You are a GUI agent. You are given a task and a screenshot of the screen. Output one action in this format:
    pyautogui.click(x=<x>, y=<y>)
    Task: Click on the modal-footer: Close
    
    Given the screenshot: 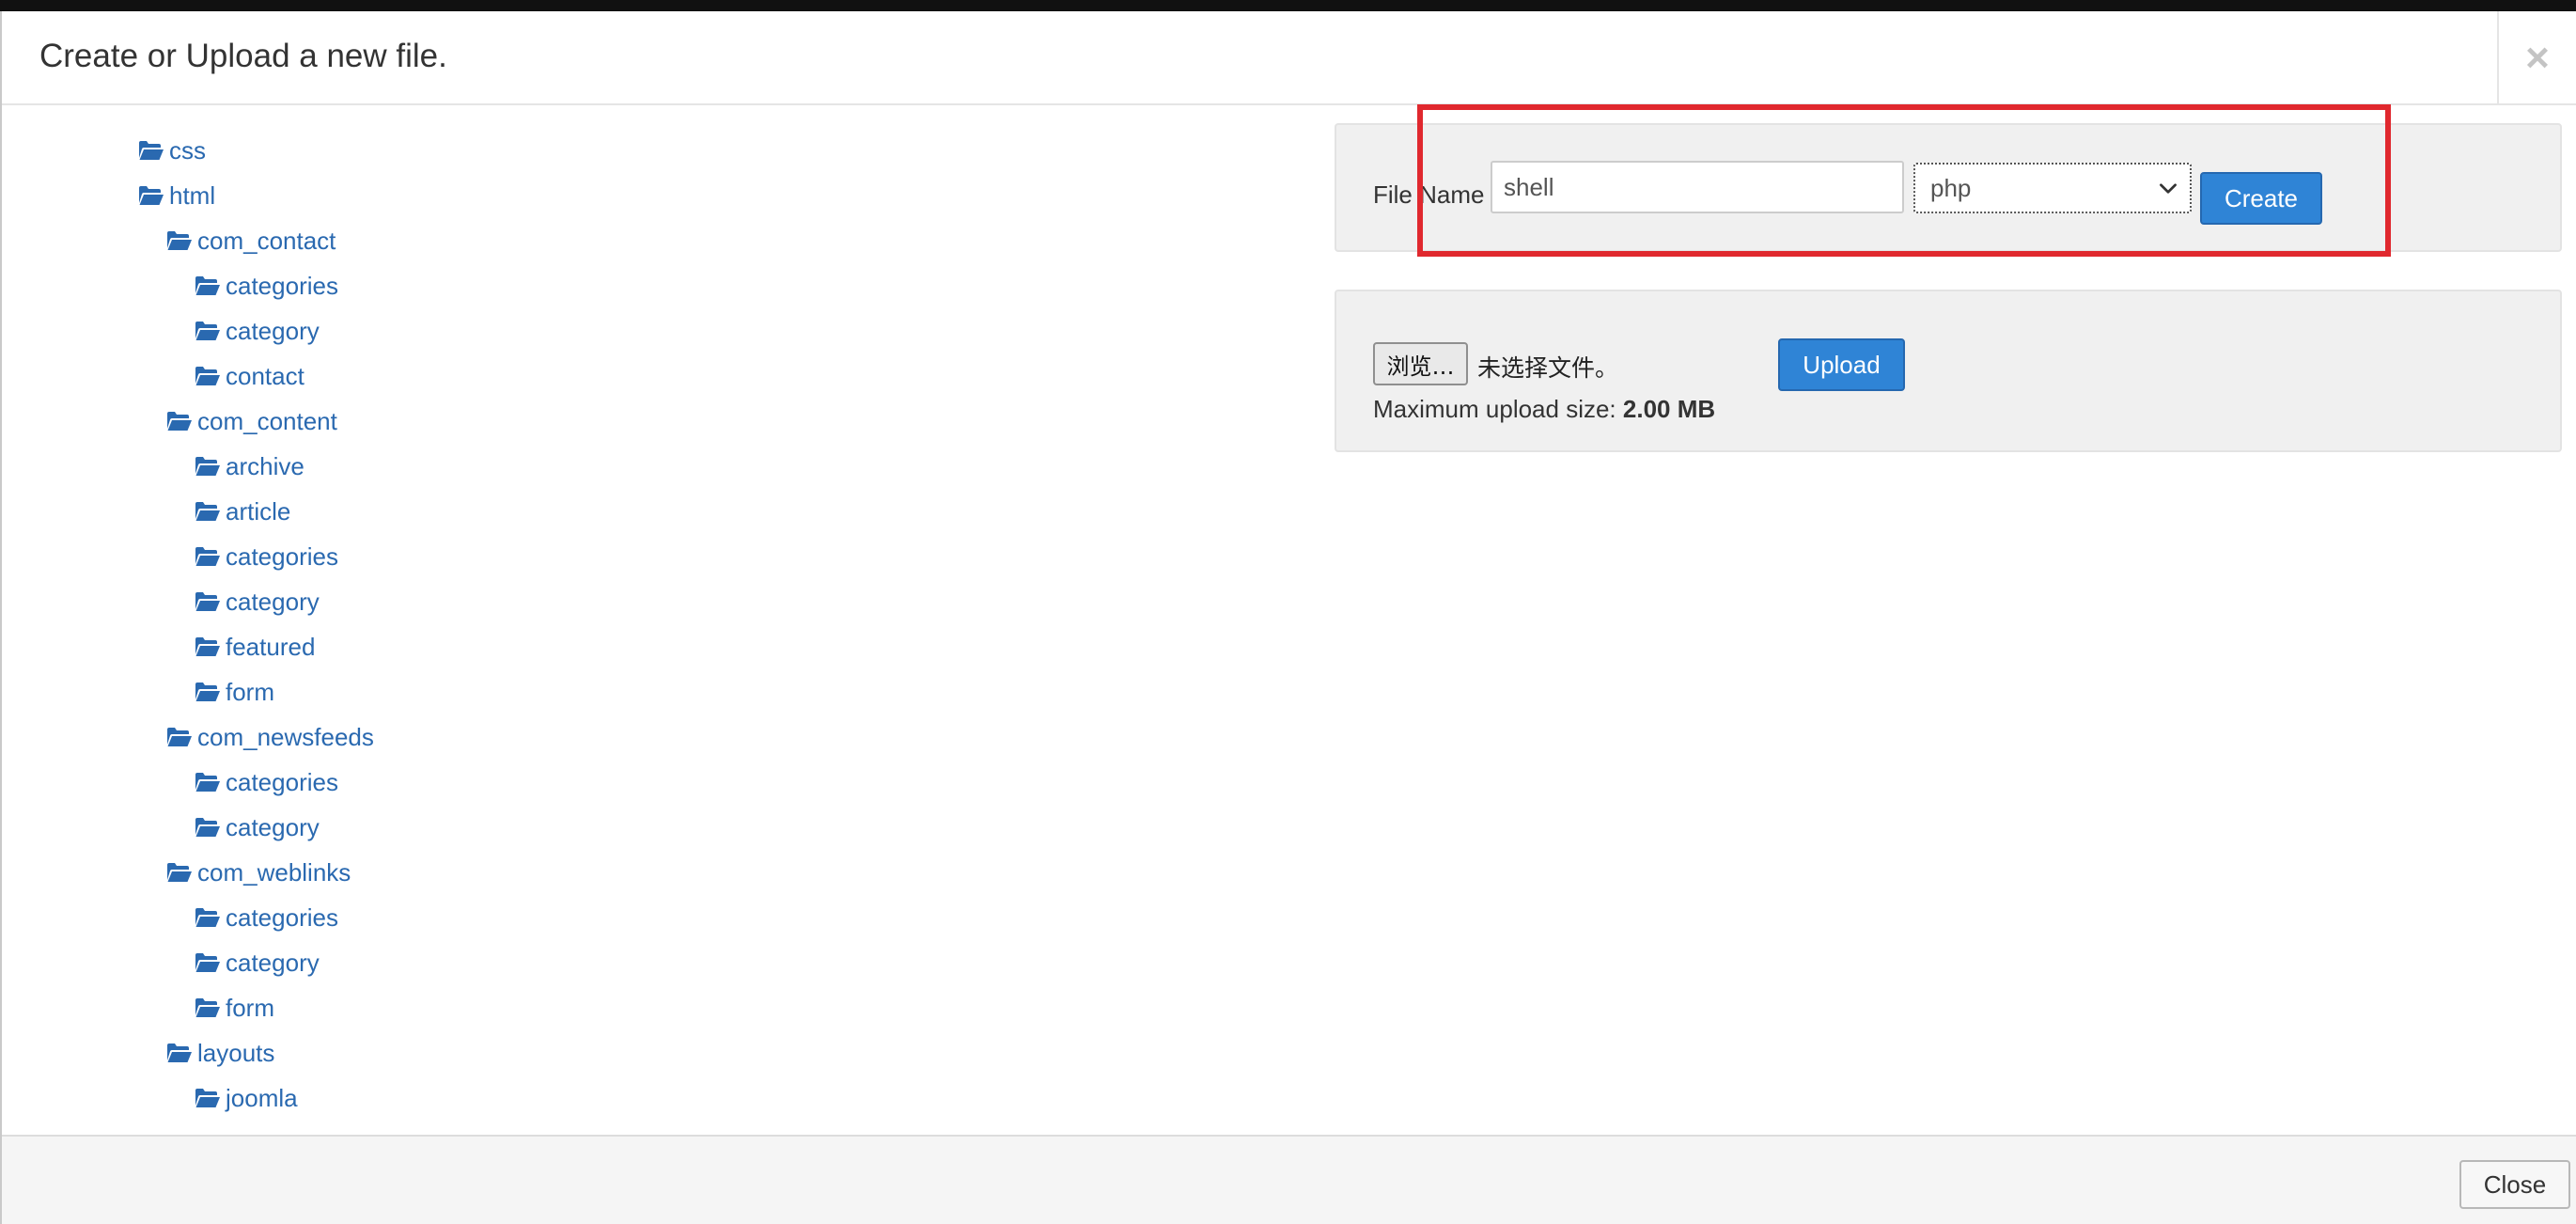 What is the action you would take?
    pyautogui.click(x=1289, y=1179)
    